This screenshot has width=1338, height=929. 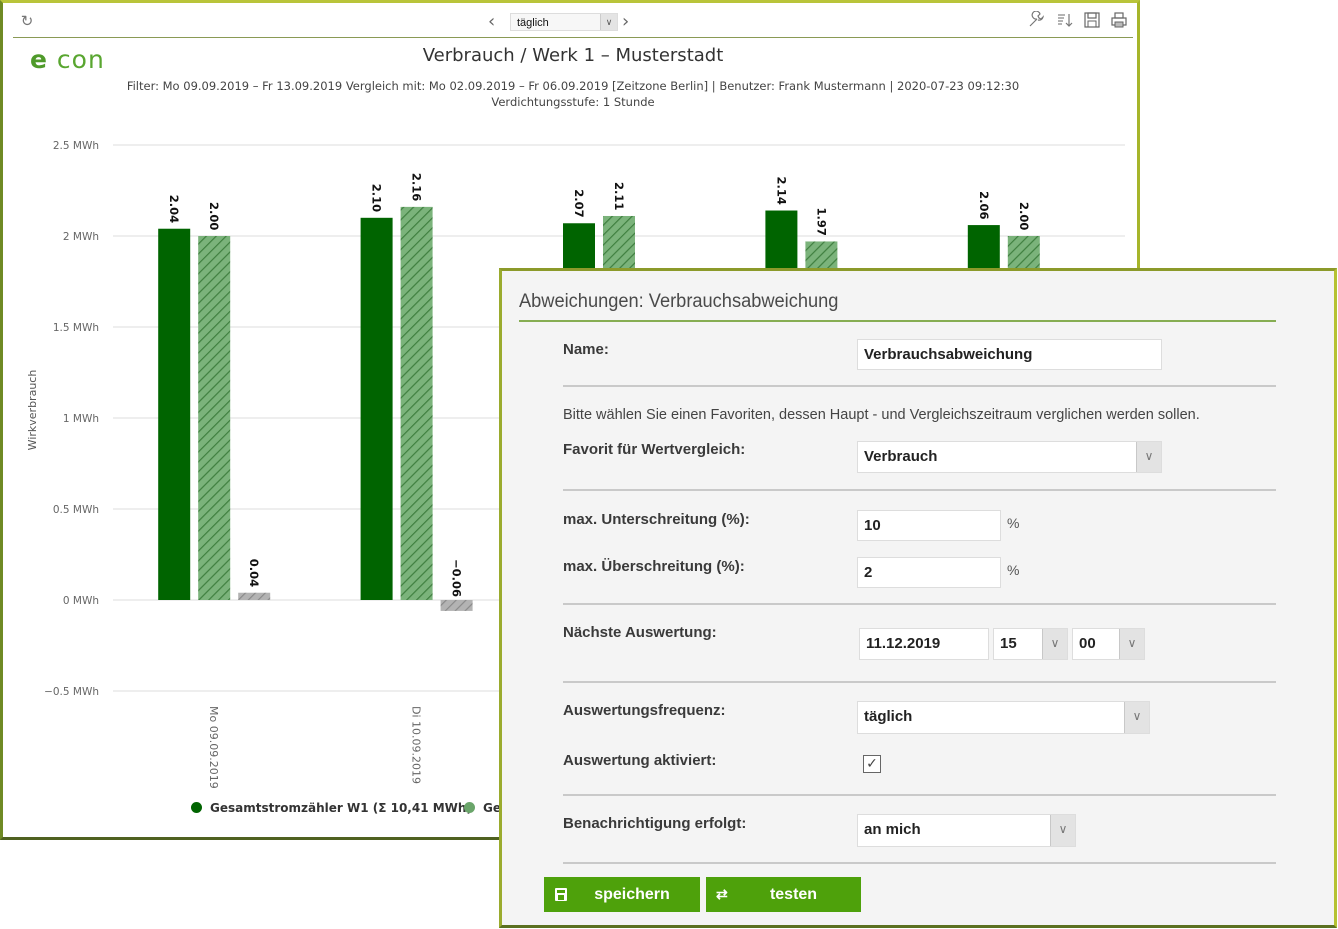 I want to click on y-tick-label: 2 MWh, so click(x=81, y=237).